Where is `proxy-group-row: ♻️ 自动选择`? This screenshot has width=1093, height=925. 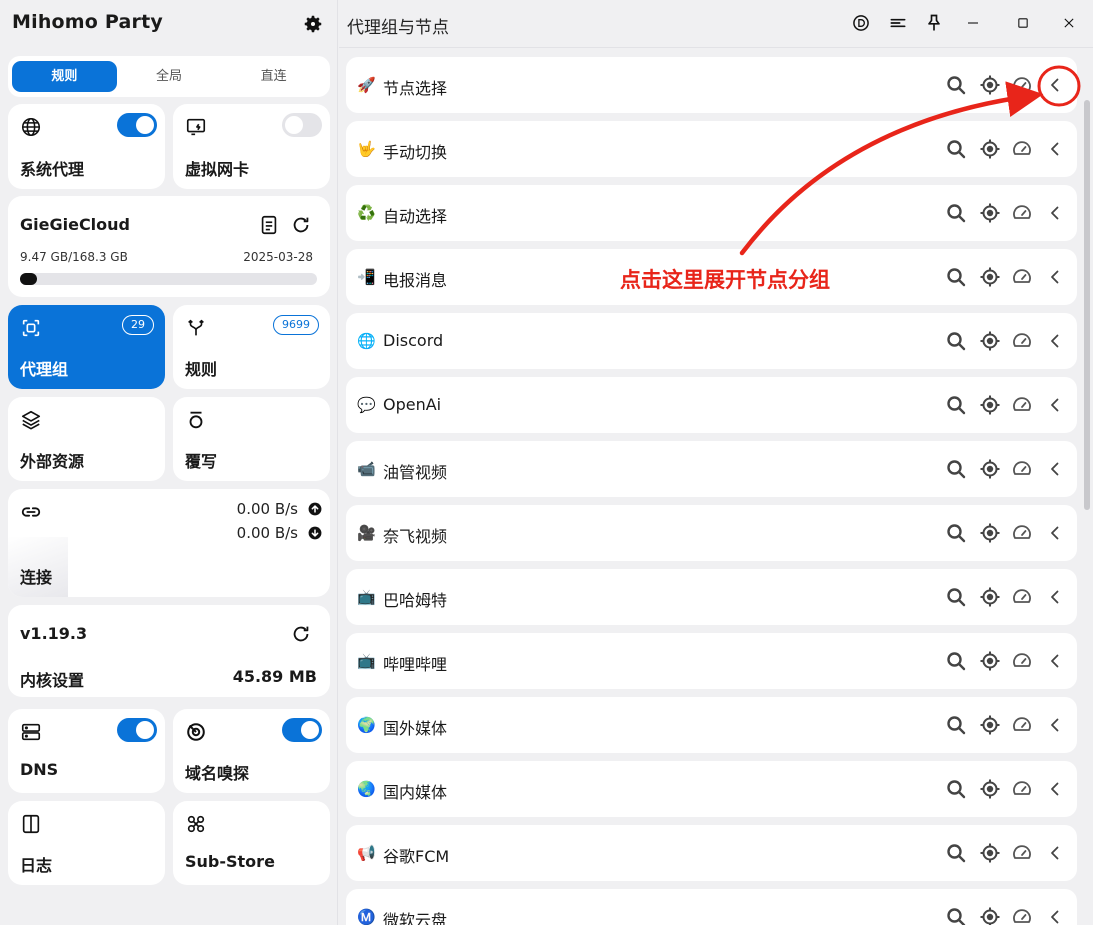
proxy-group-row: ♻️ 自动选择 is located at coordinates (711, 213).